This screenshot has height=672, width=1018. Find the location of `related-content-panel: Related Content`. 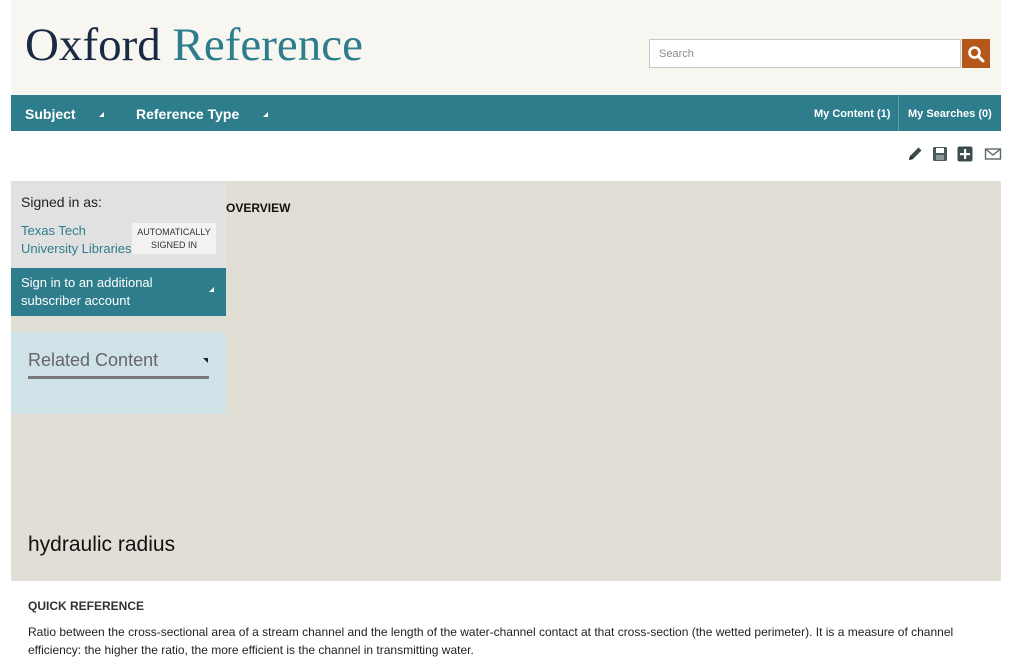

related-content-panel: Related Content is located at coordinates (118, 373).